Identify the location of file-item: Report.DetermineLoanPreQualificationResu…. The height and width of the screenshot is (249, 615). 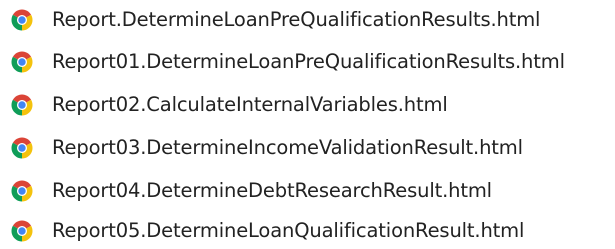
(307, 20).